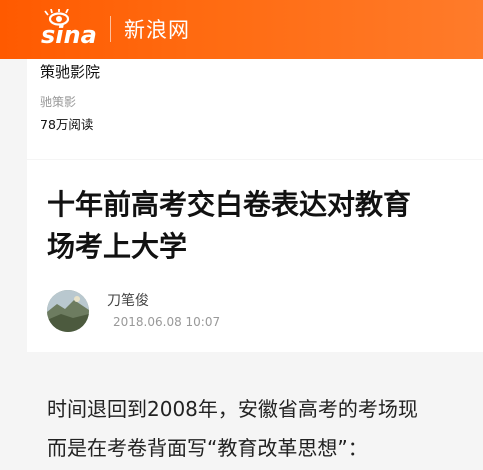  I want to click on article-title-line-1: 十年前高考交白卷表达对教育, so click(229, 204).